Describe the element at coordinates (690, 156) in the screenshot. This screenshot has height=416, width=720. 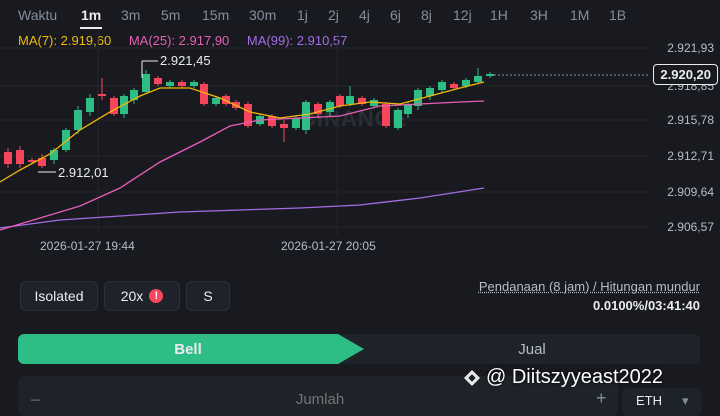
I see `y-tick: 2.912,71` at that location.